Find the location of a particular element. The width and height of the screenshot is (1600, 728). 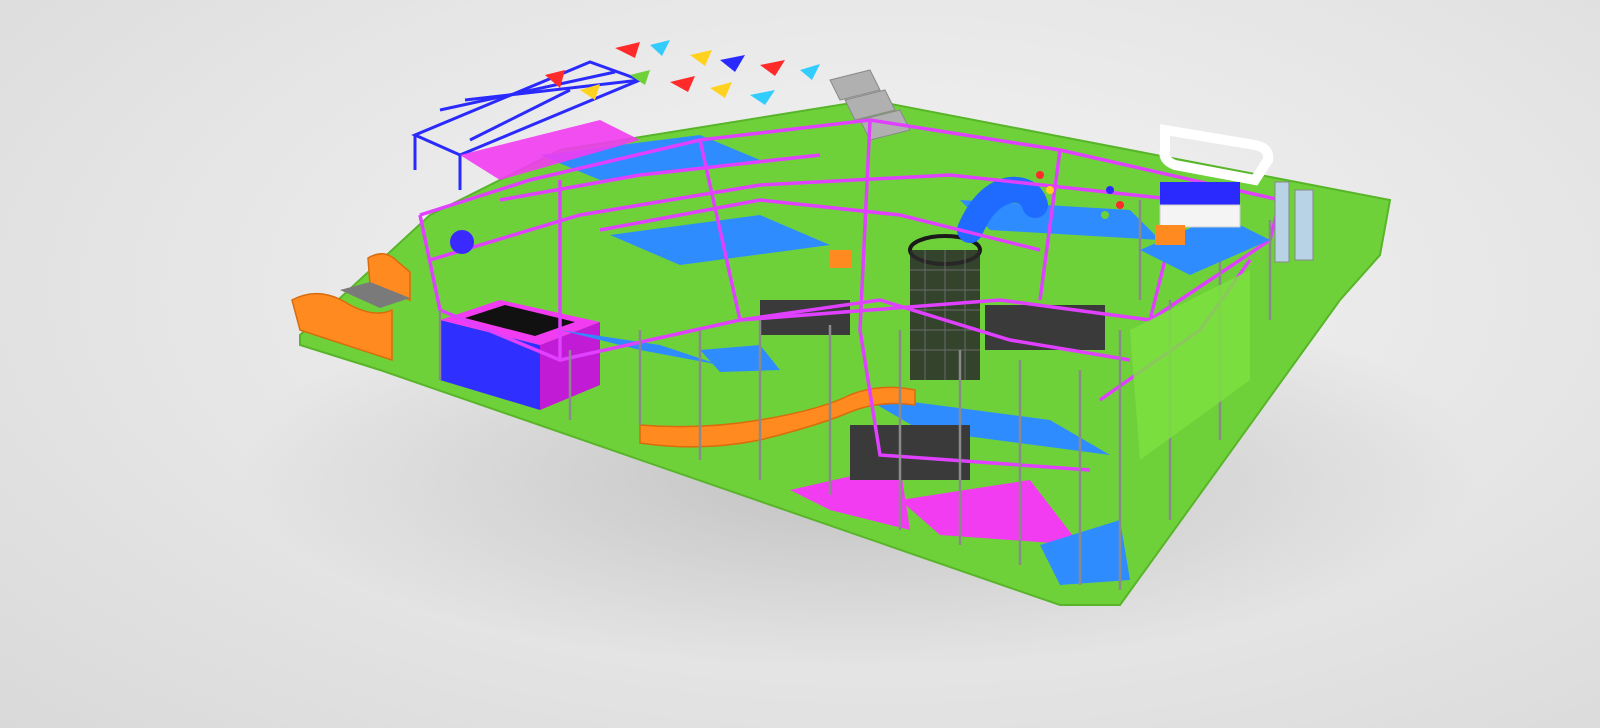

orange-soft-block is located at coordinates (841, 259).